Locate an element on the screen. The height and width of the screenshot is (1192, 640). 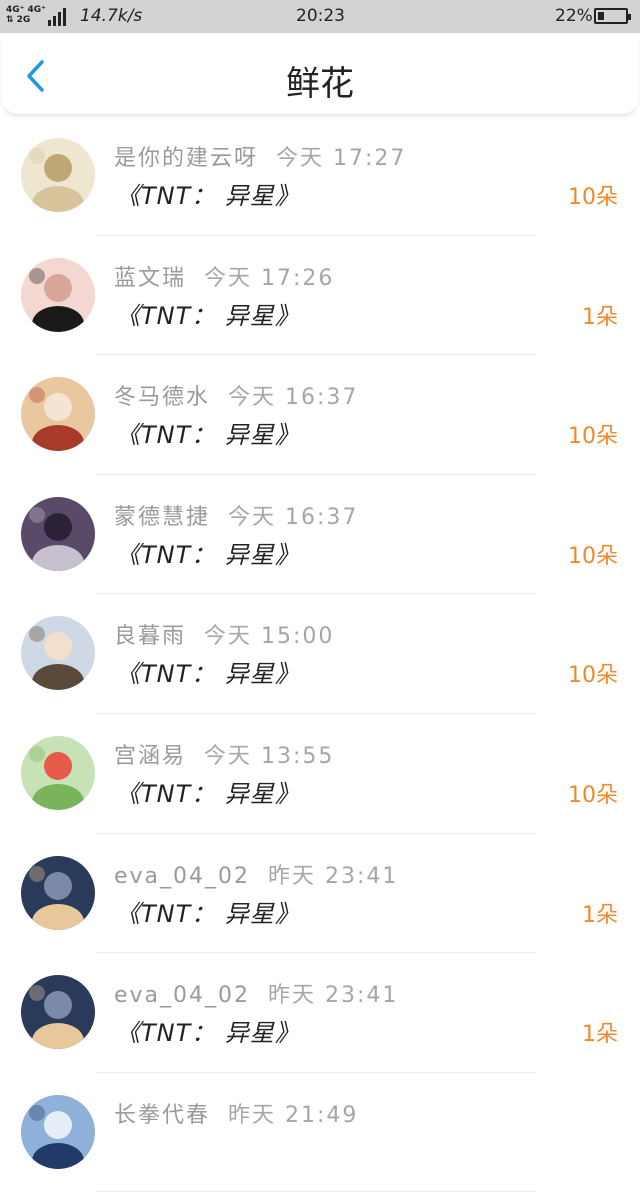
sender-name: 冬马德水 is located at coordinates (162, 397).